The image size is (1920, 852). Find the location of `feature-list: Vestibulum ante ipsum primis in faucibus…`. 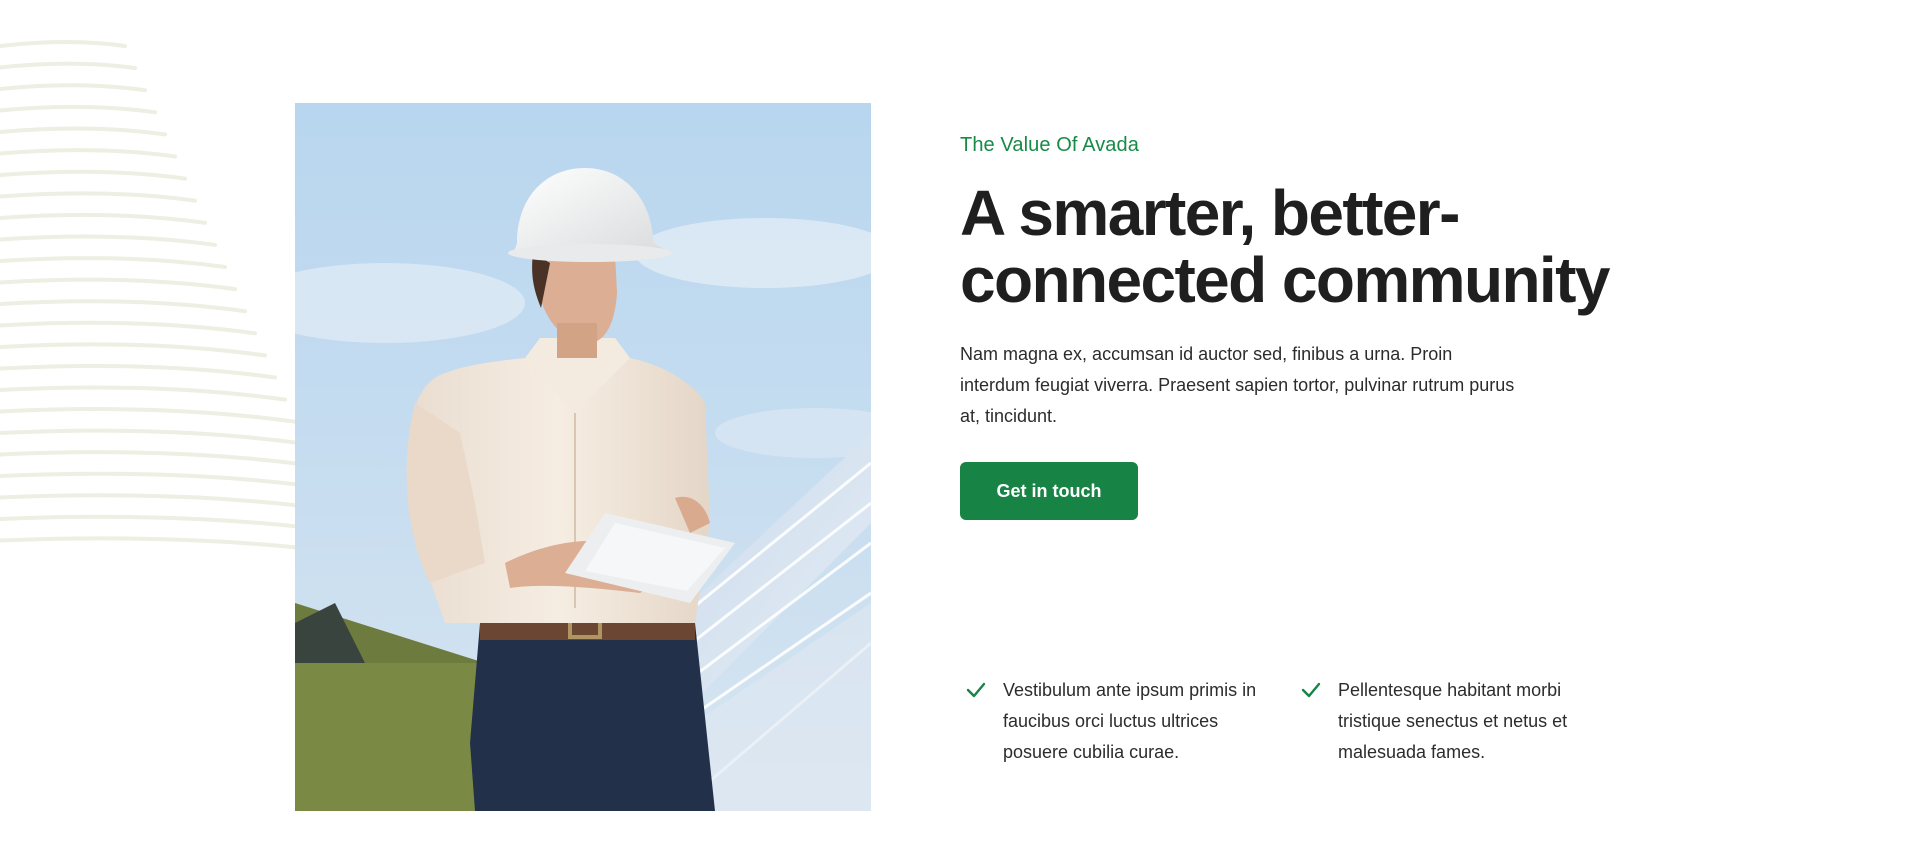

feature-list: Vestibulum ante ipsum primis in faucibus… is located at coordinates (1290, 721).